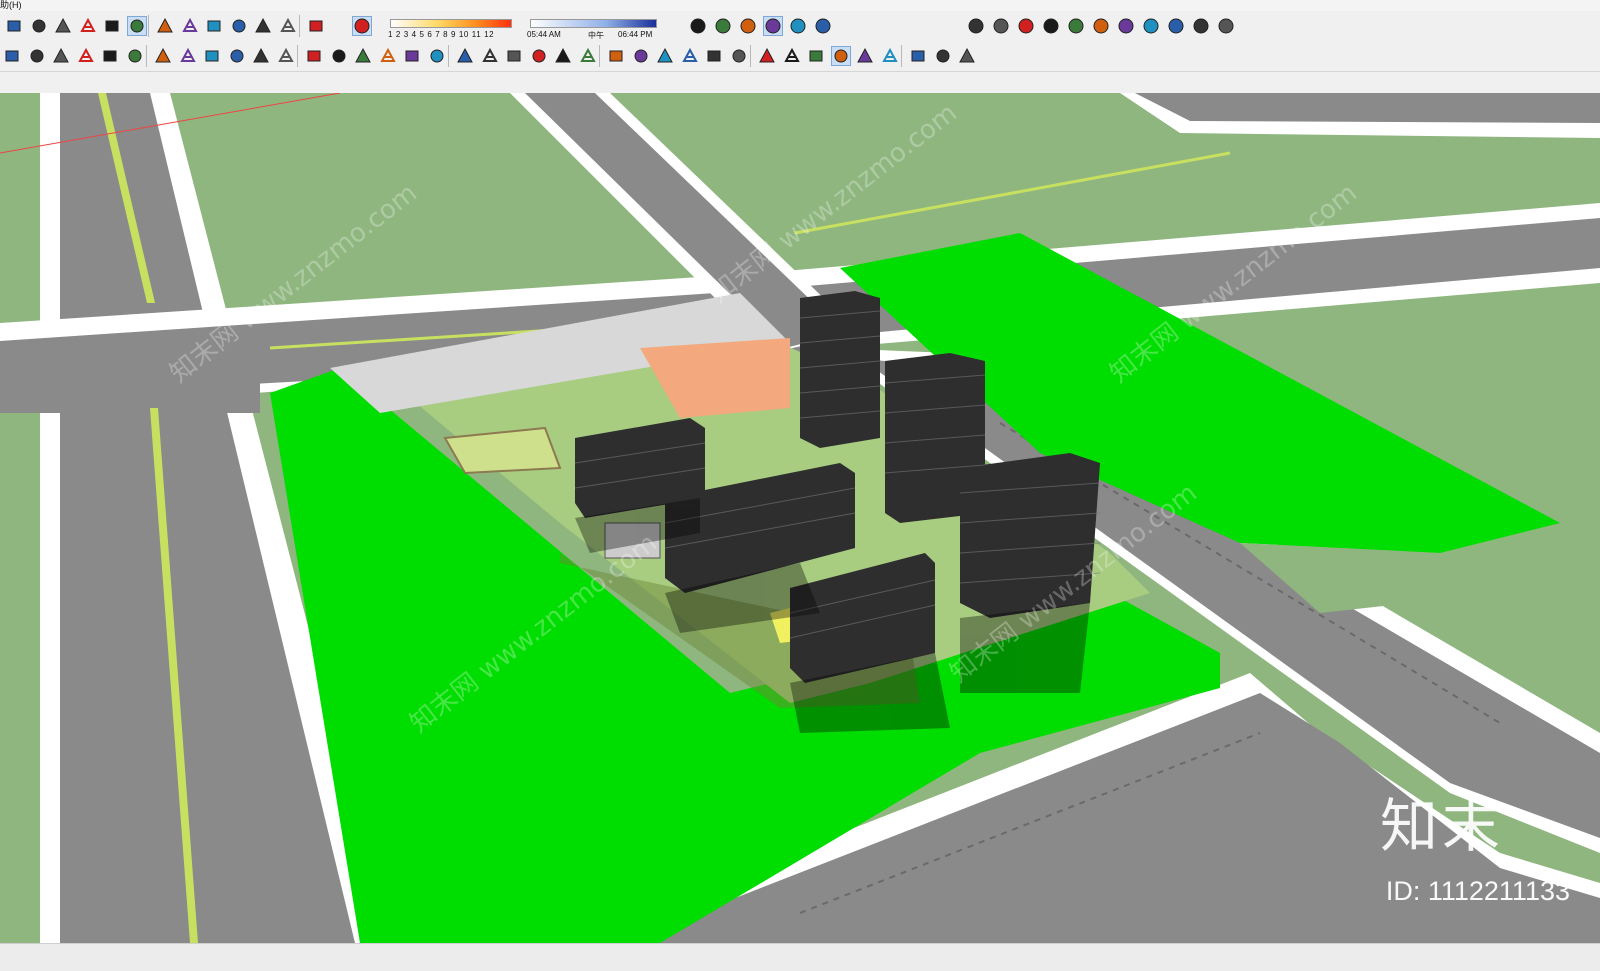 The height and width of the screenshot is (971, 1600). What do you see at coordinates (165, 26) in the screenshot?
I see `paint-icon` at bounding box center [165, 26].